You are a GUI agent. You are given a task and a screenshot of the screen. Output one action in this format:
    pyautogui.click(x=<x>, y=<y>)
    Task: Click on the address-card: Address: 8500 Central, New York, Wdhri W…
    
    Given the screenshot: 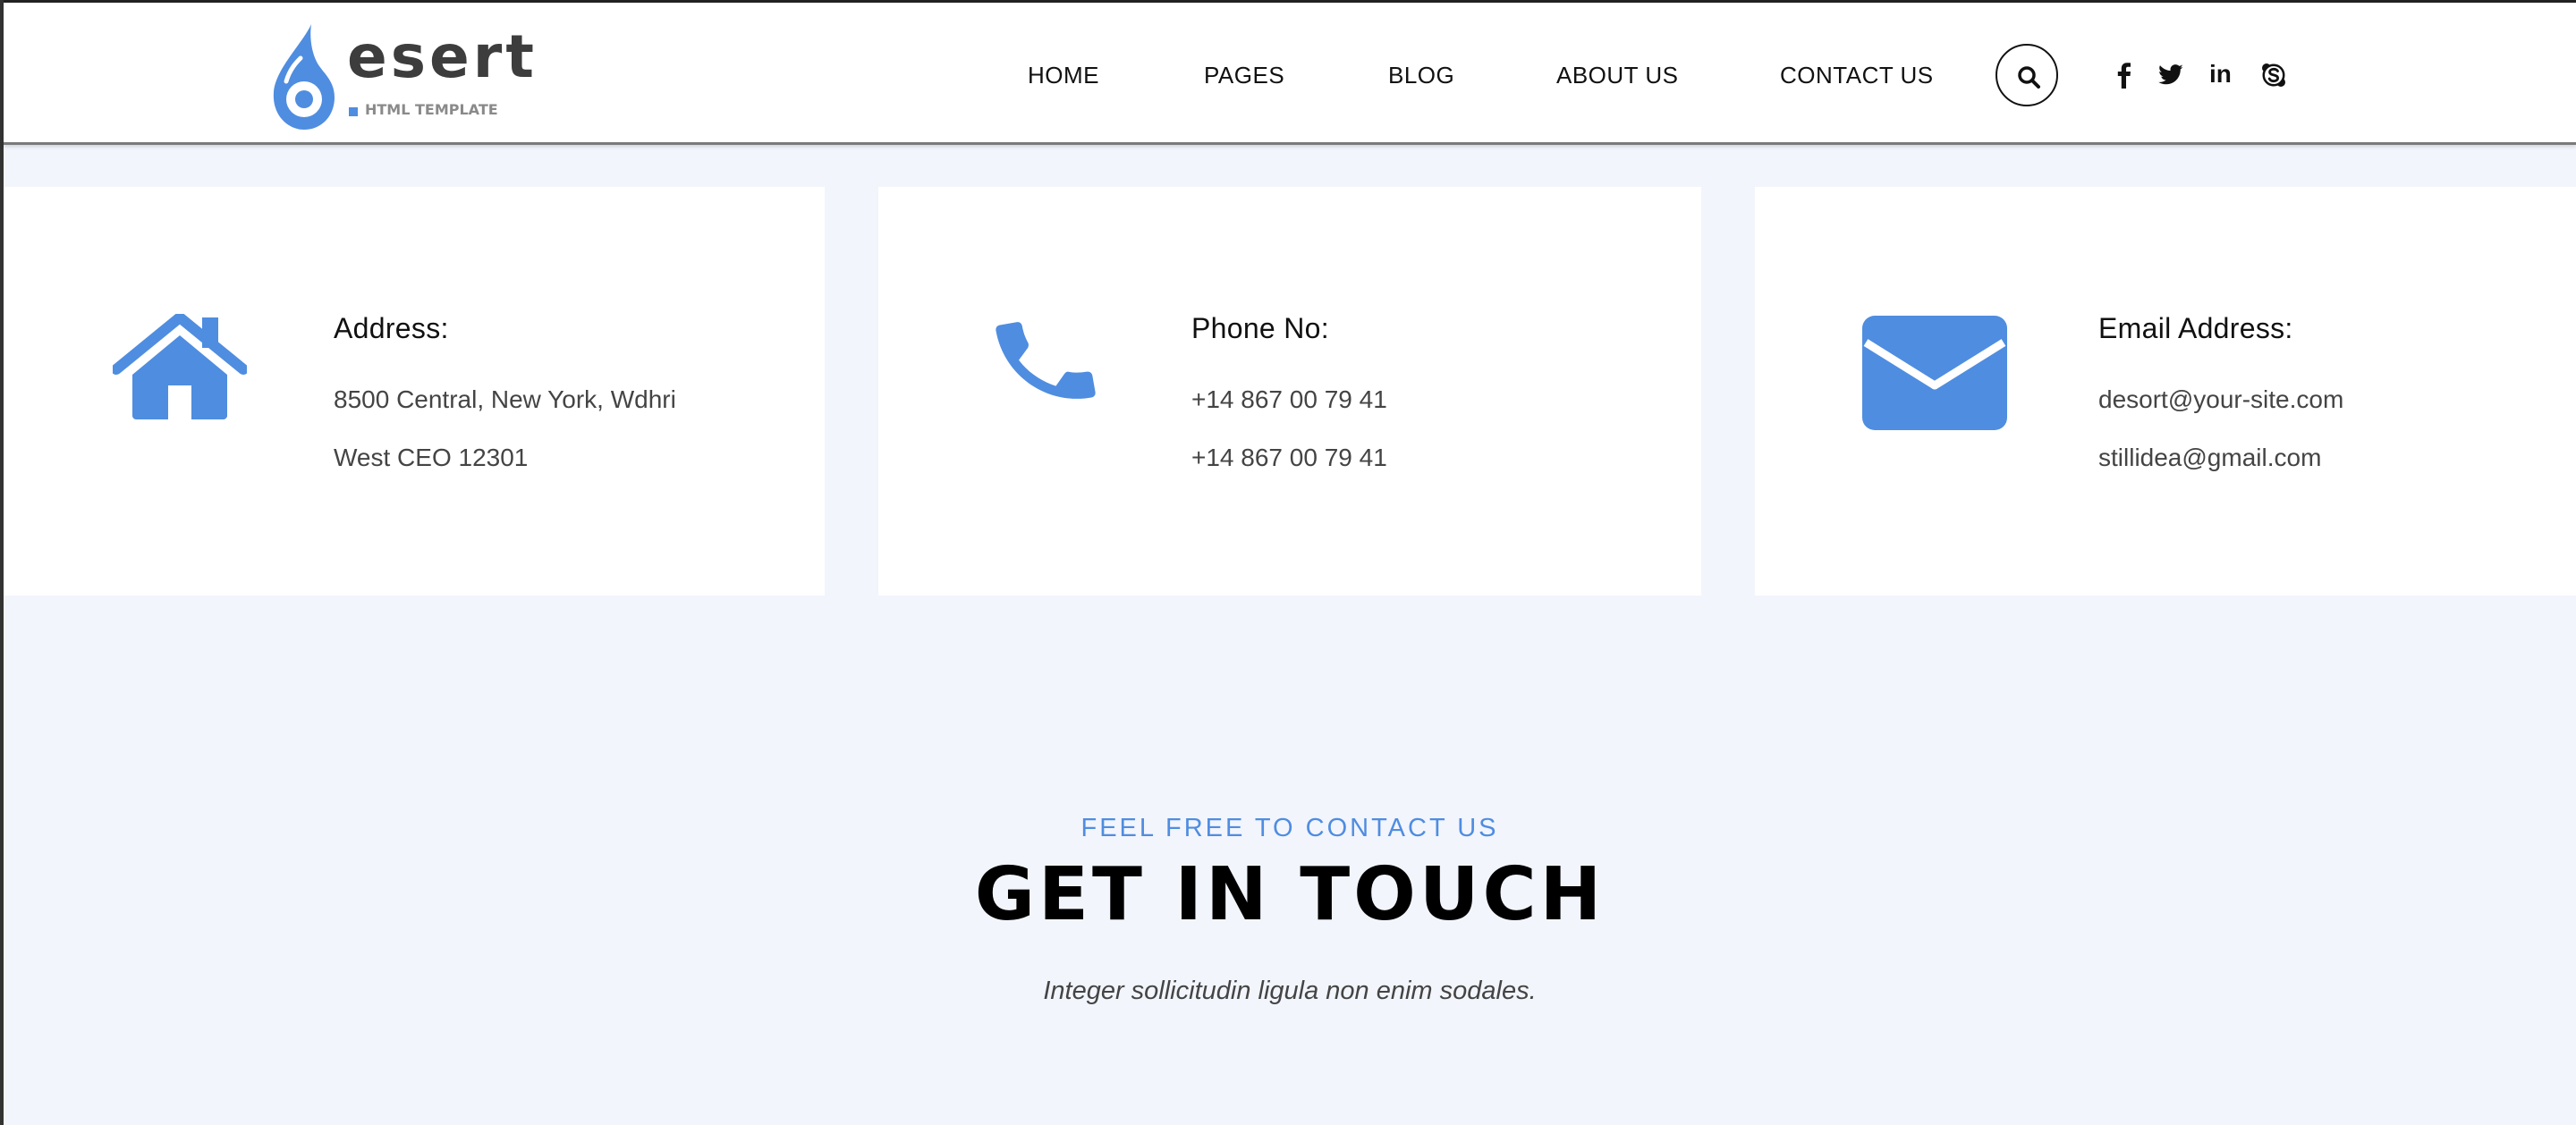 What is the action you would take?
    pyautogui.click(x=414, y=391)
    